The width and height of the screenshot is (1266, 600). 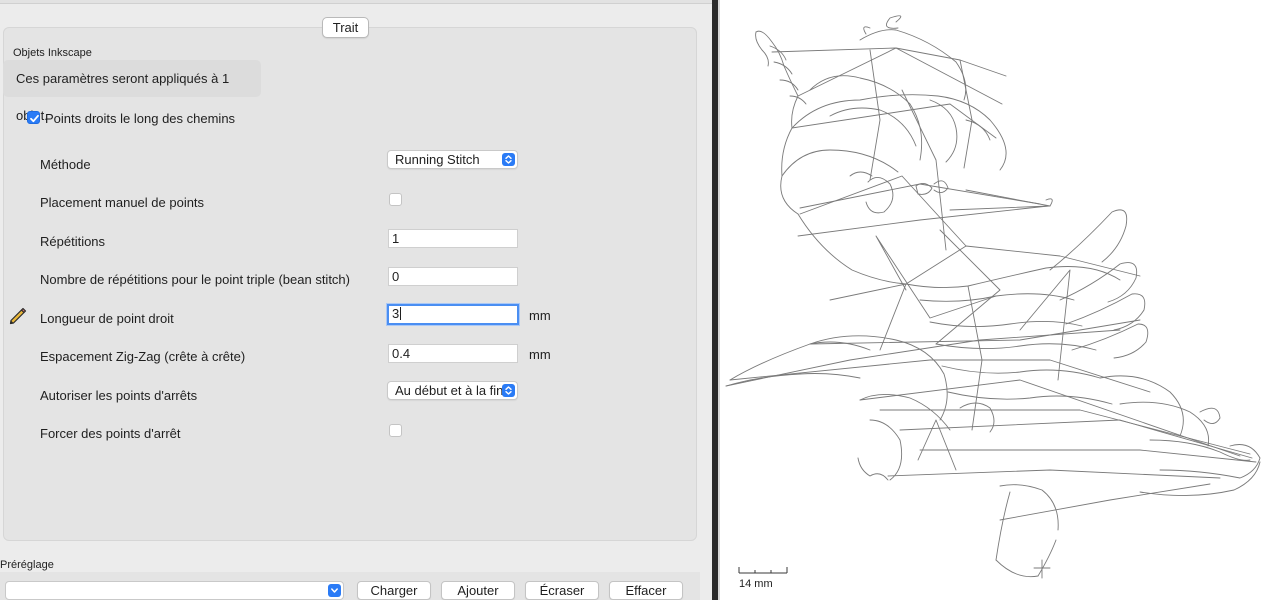 I want to click on running-stitch-checkbox-label: Points droits le long des chemins, so click(x=140, y=118).